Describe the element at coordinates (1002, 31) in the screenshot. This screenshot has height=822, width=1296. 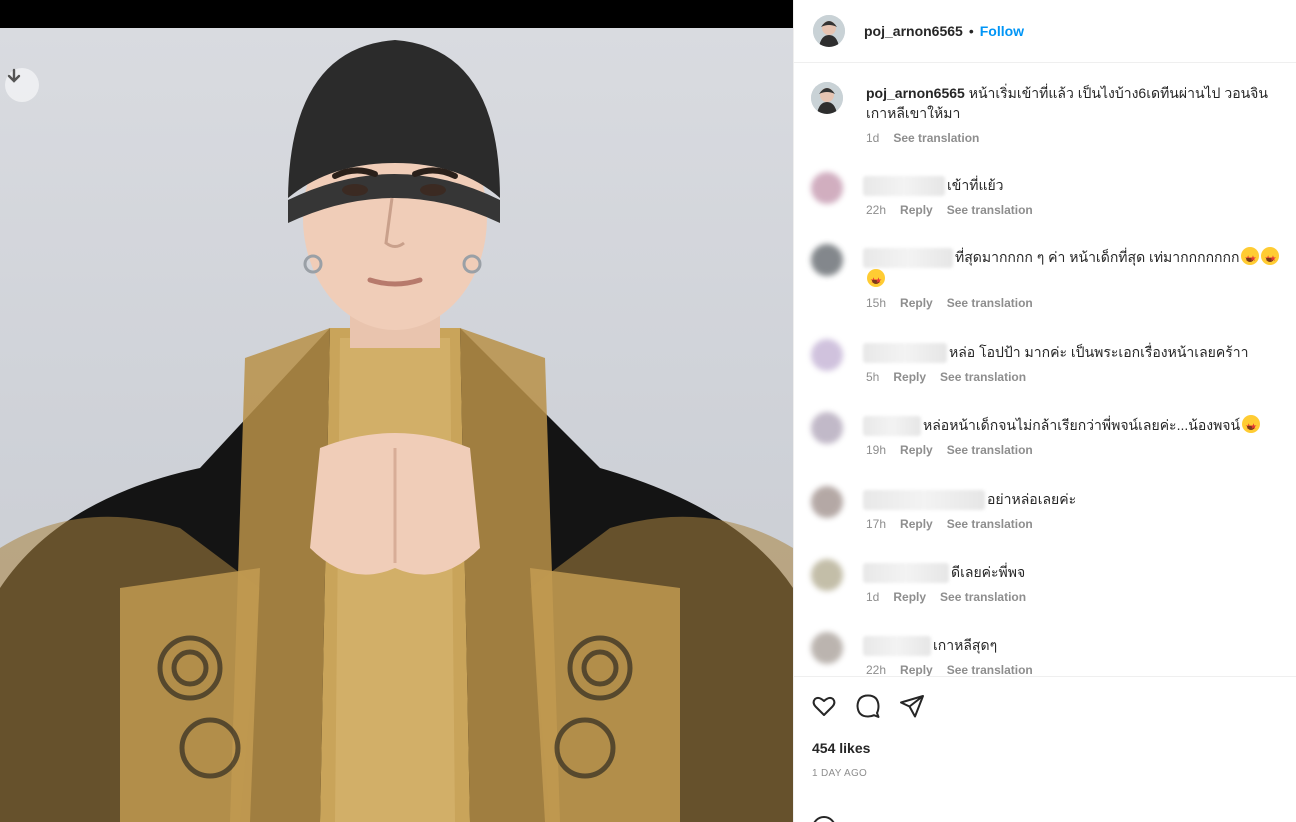
I see `follow-button: Follow` at that location.